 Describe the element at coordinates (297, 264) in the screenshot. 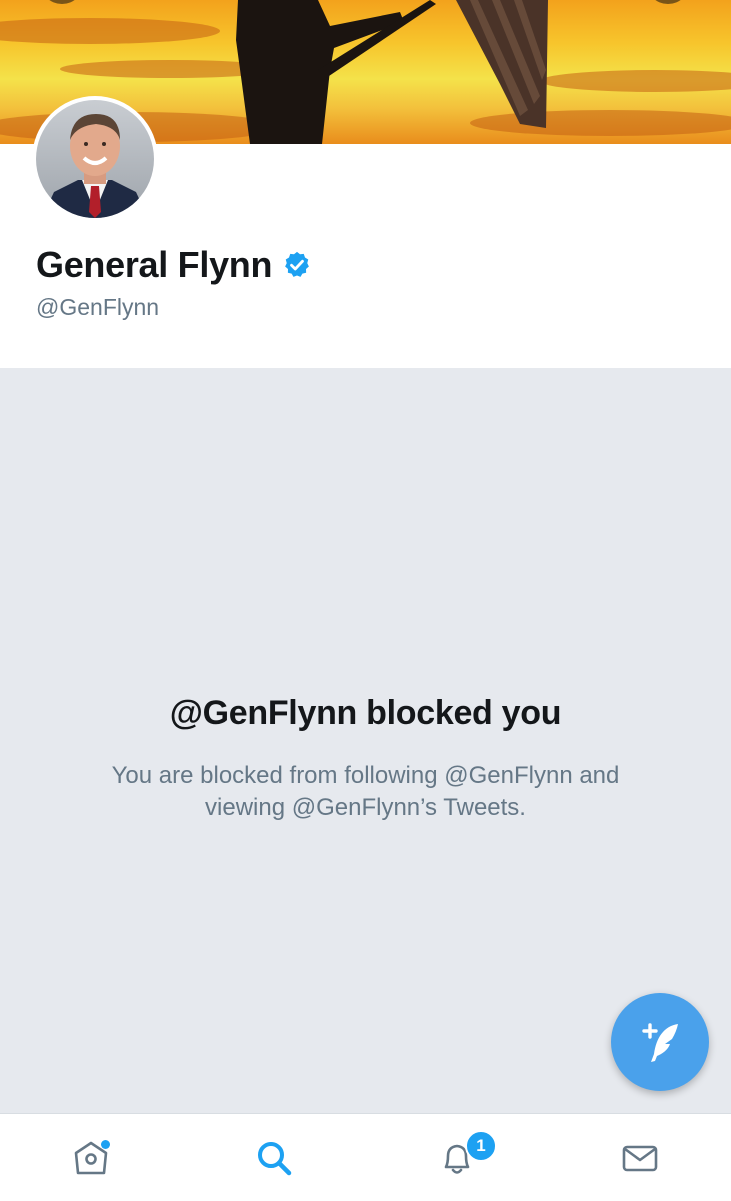

I see `verified-badge-icon` at that location.